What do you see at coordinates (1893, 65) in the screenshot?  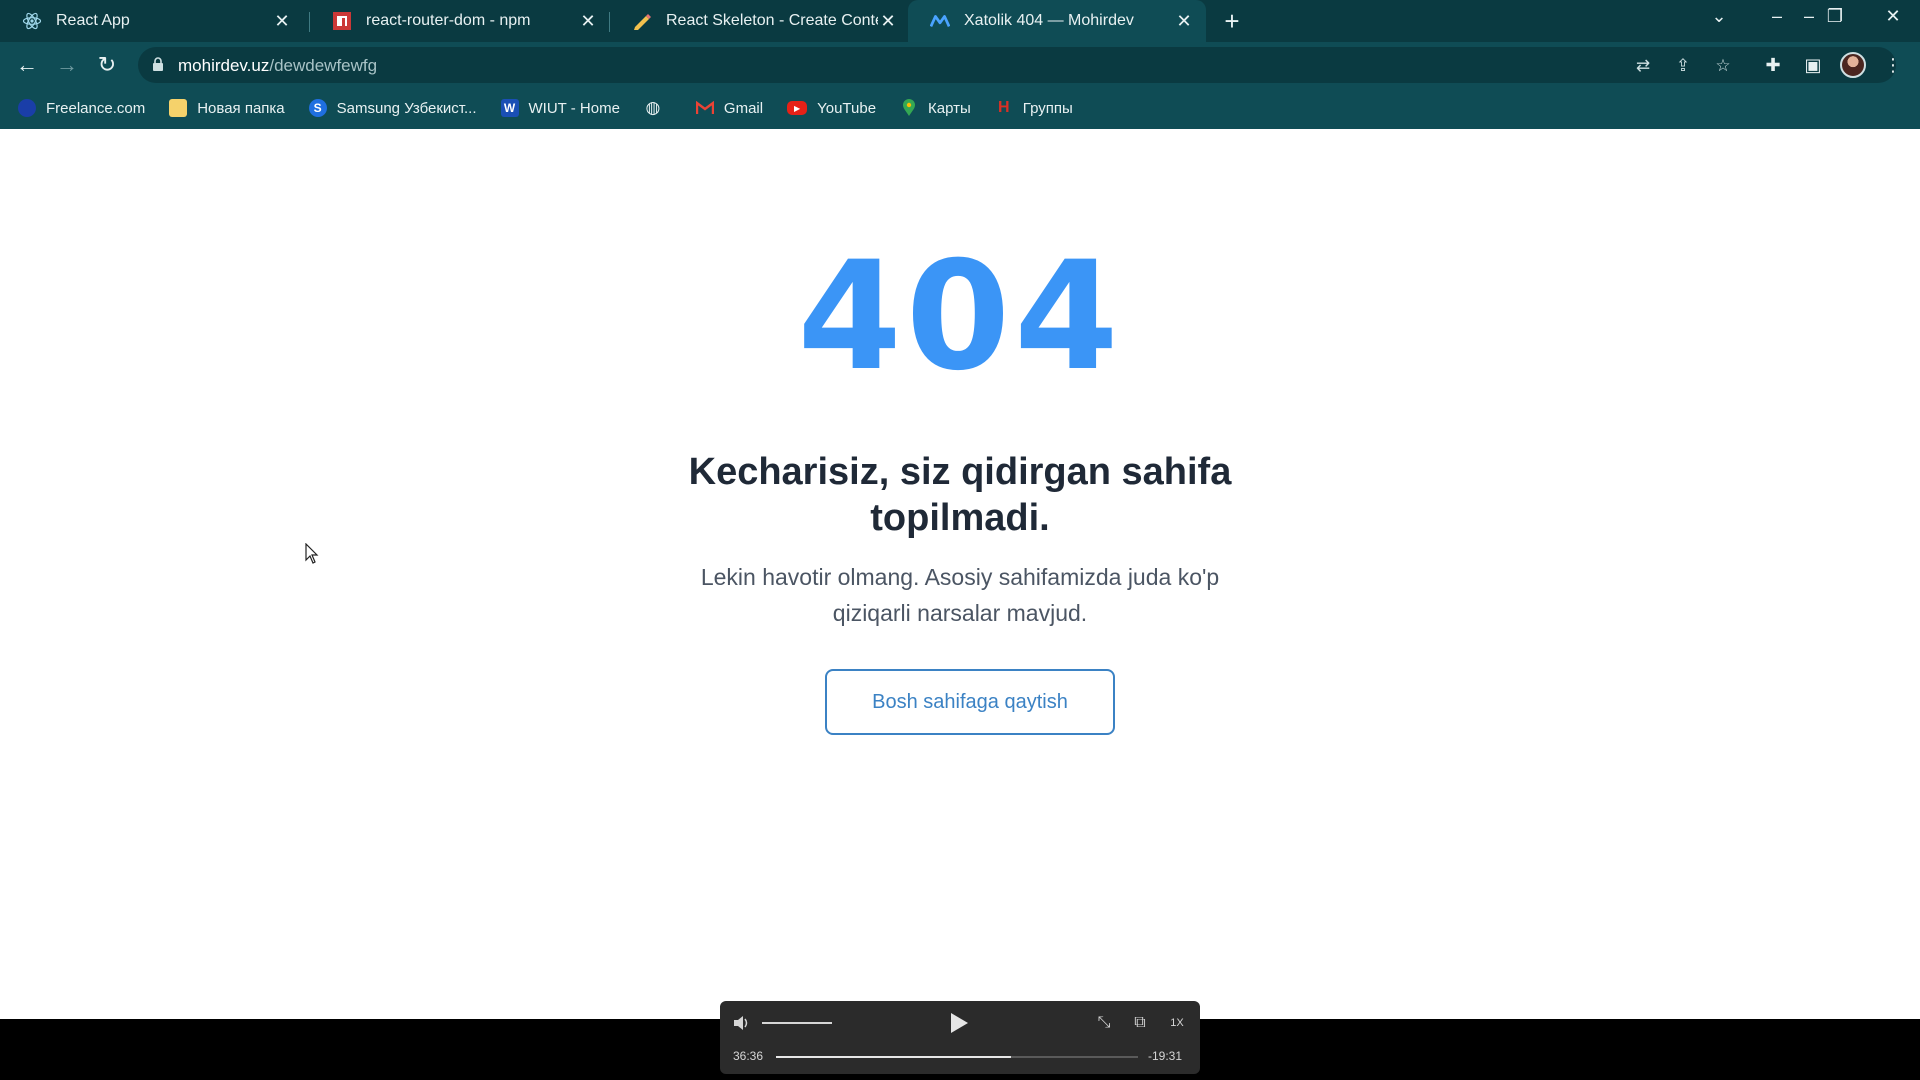 I see `menu-icon: ⋮` at bounding box center [1893, 65].